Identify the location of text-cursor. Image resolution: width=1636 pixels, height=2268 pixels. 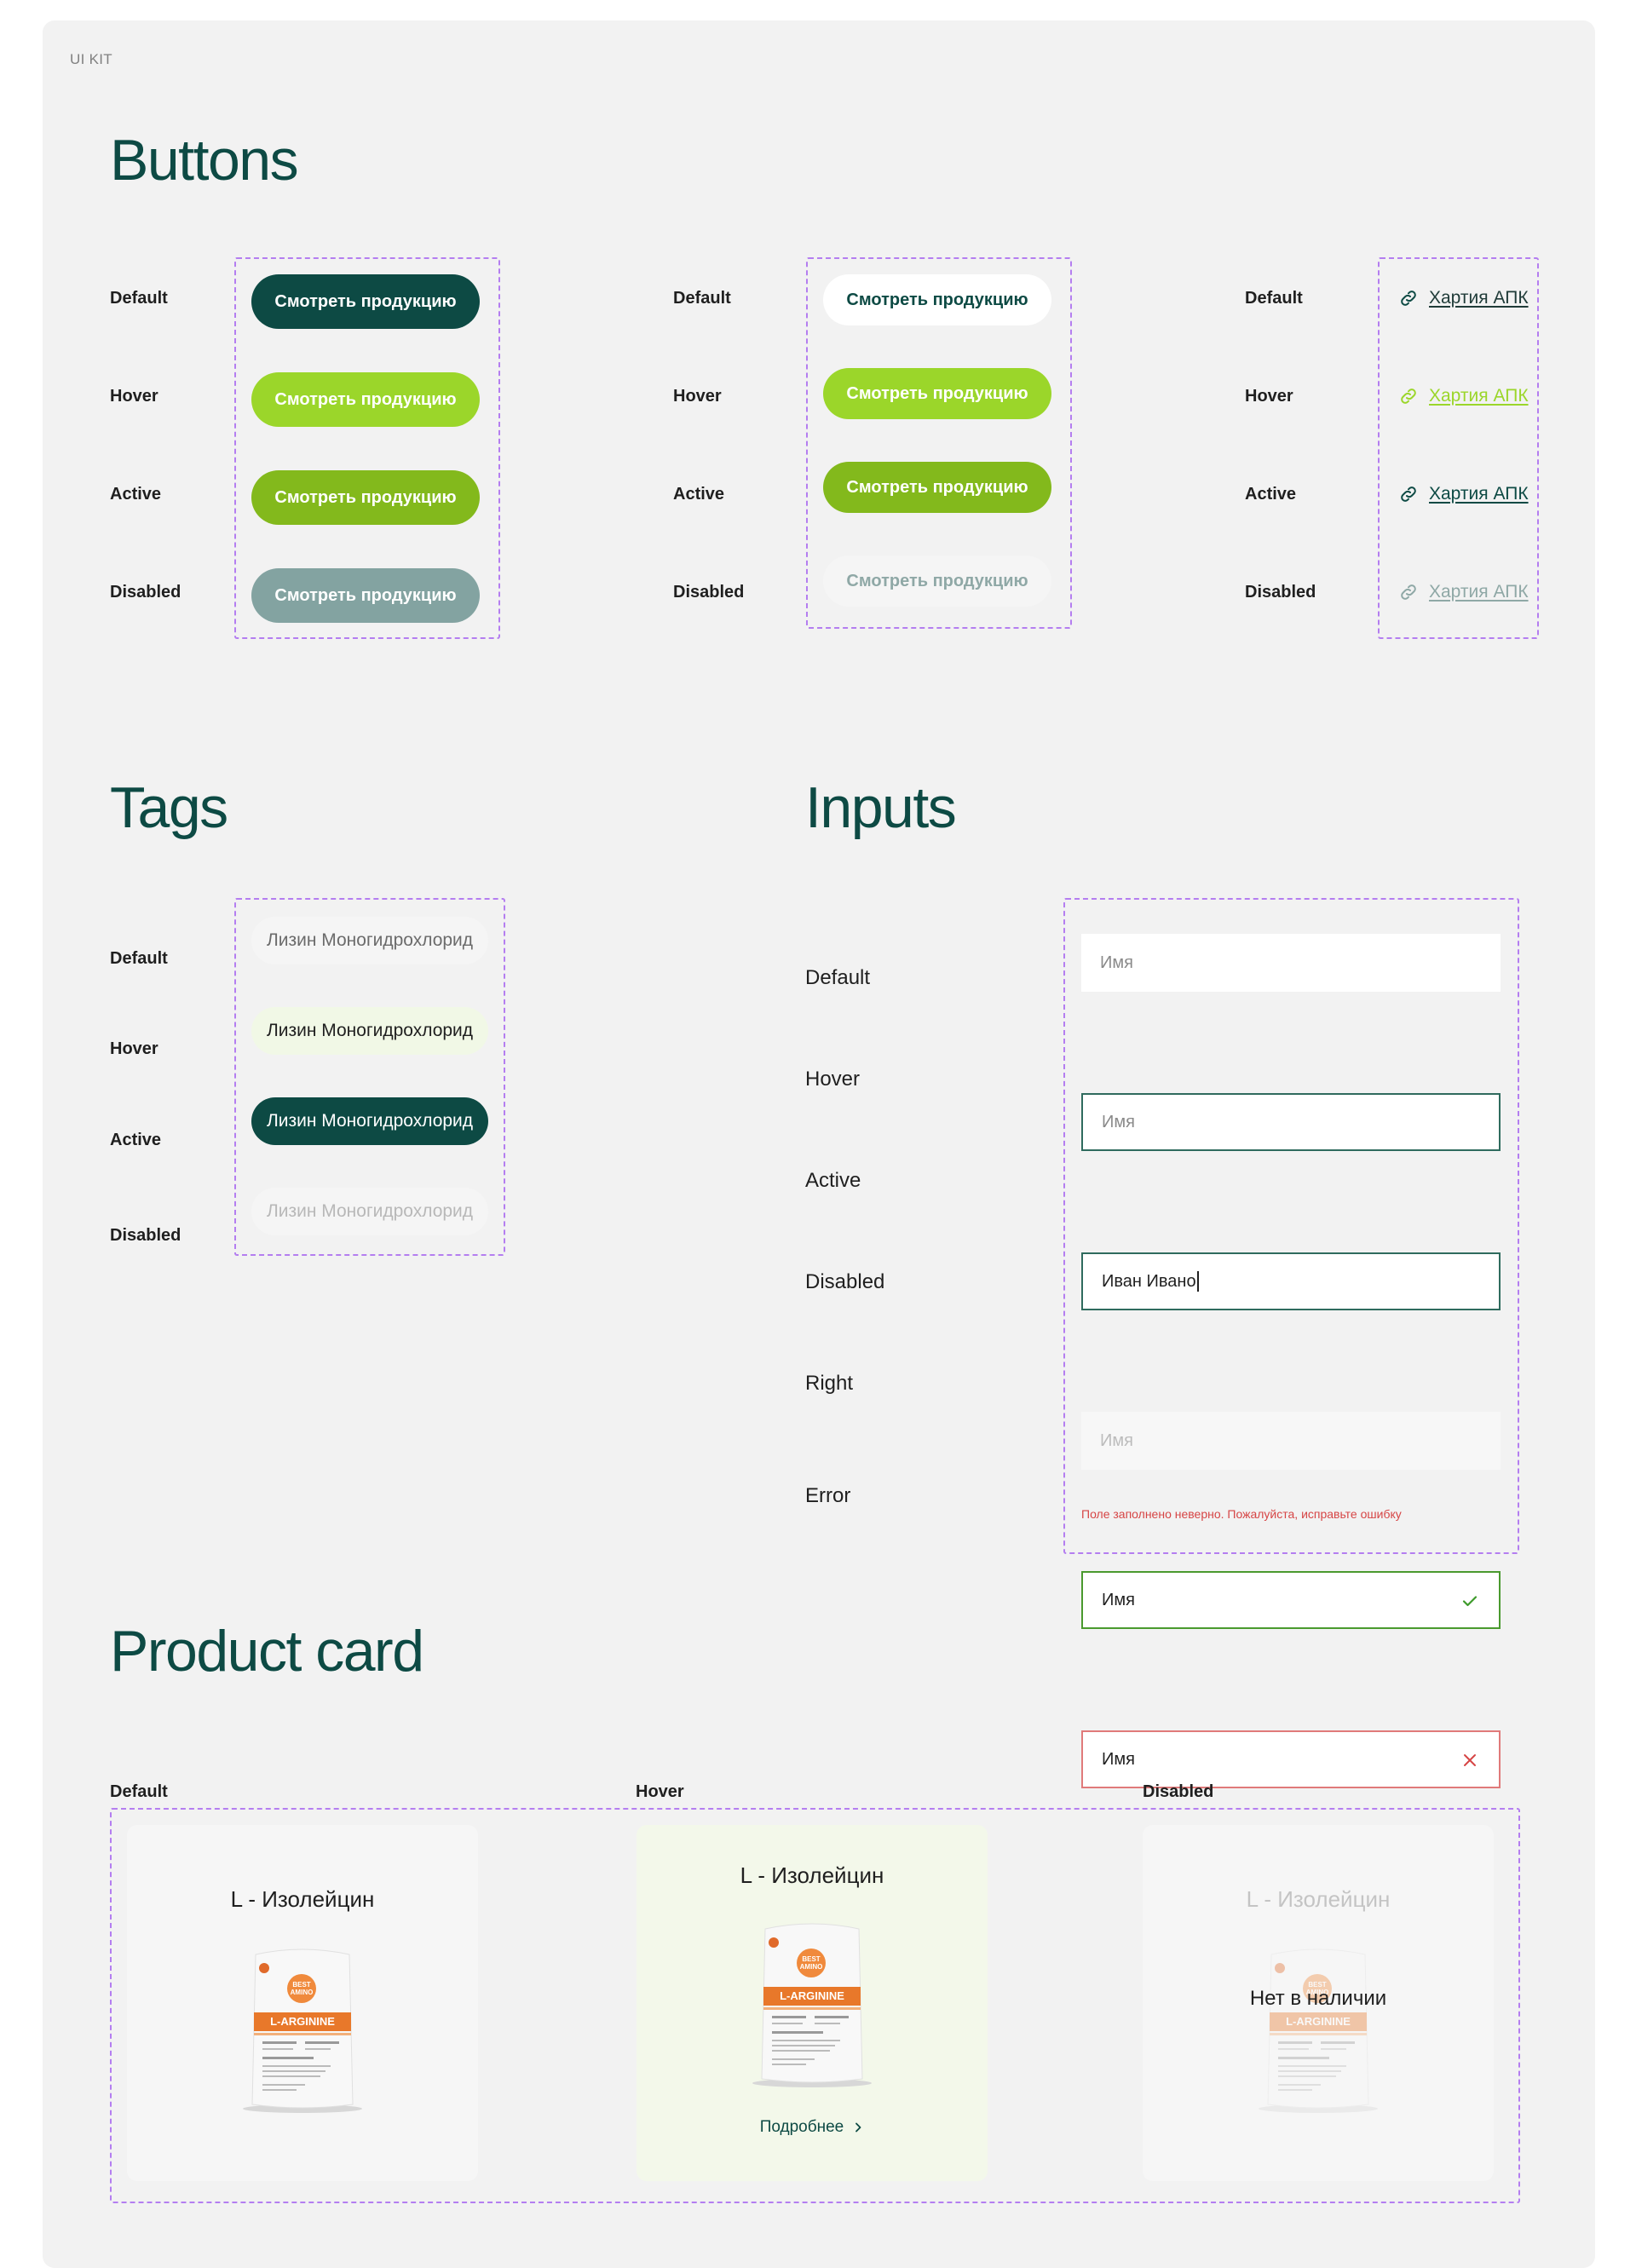
(1197, 1282).